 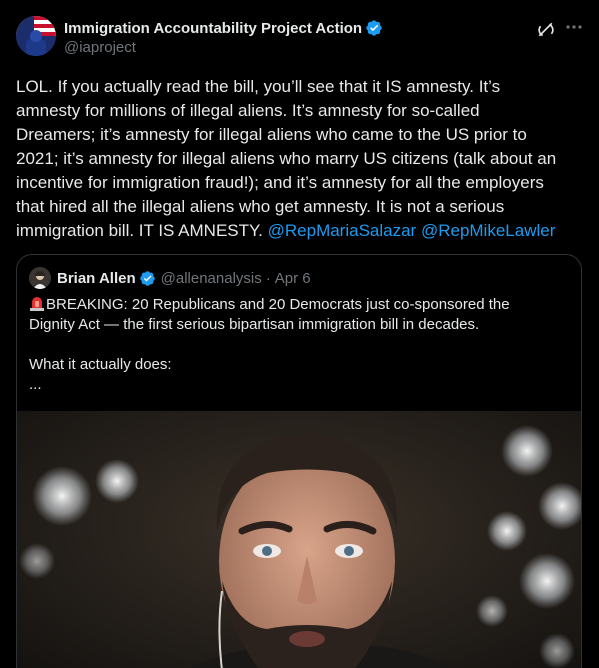 What do you see at coordinates (139, 230) in the screenshot?
I see `tweet-text-tail: immigration bill. IT IS AMNESTY.` at bounding box center [139, 230].